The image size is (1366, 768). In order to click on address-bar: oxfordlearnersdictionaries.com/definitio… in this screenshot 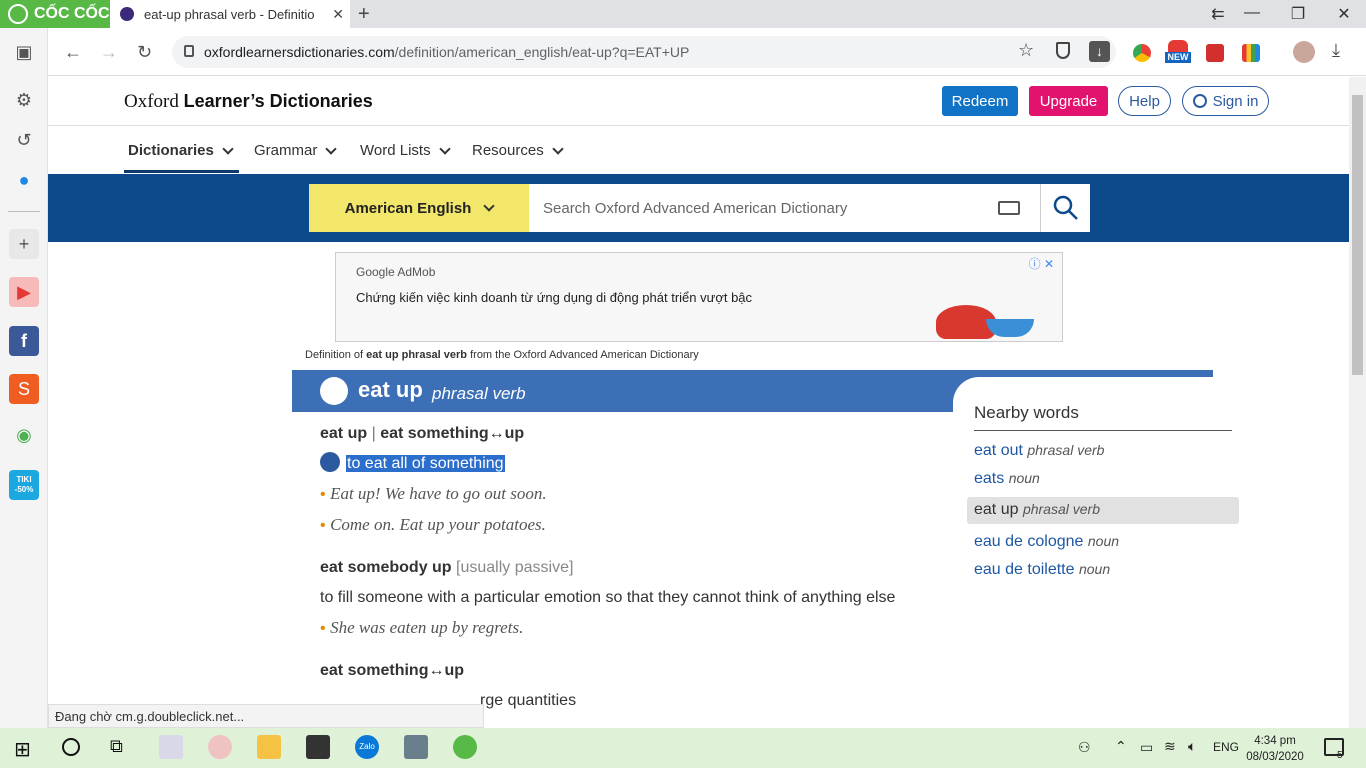, I will do `click(644, 52)`.